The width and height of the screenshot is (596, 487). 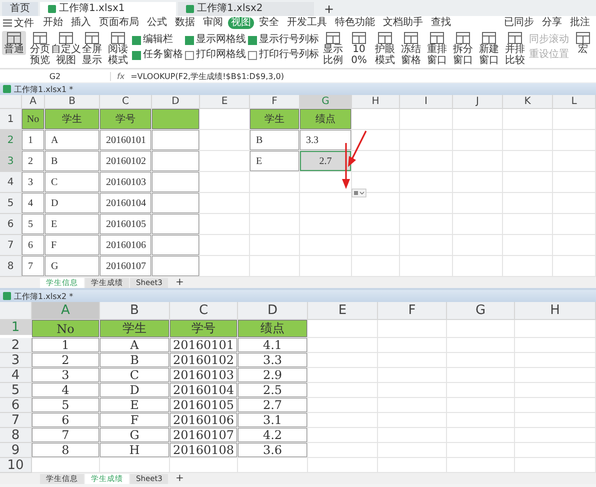 What do you see at coordinates (18, 23) in the screenshot?
I see `file-menu: 文件` at bounding box center [18, 23].